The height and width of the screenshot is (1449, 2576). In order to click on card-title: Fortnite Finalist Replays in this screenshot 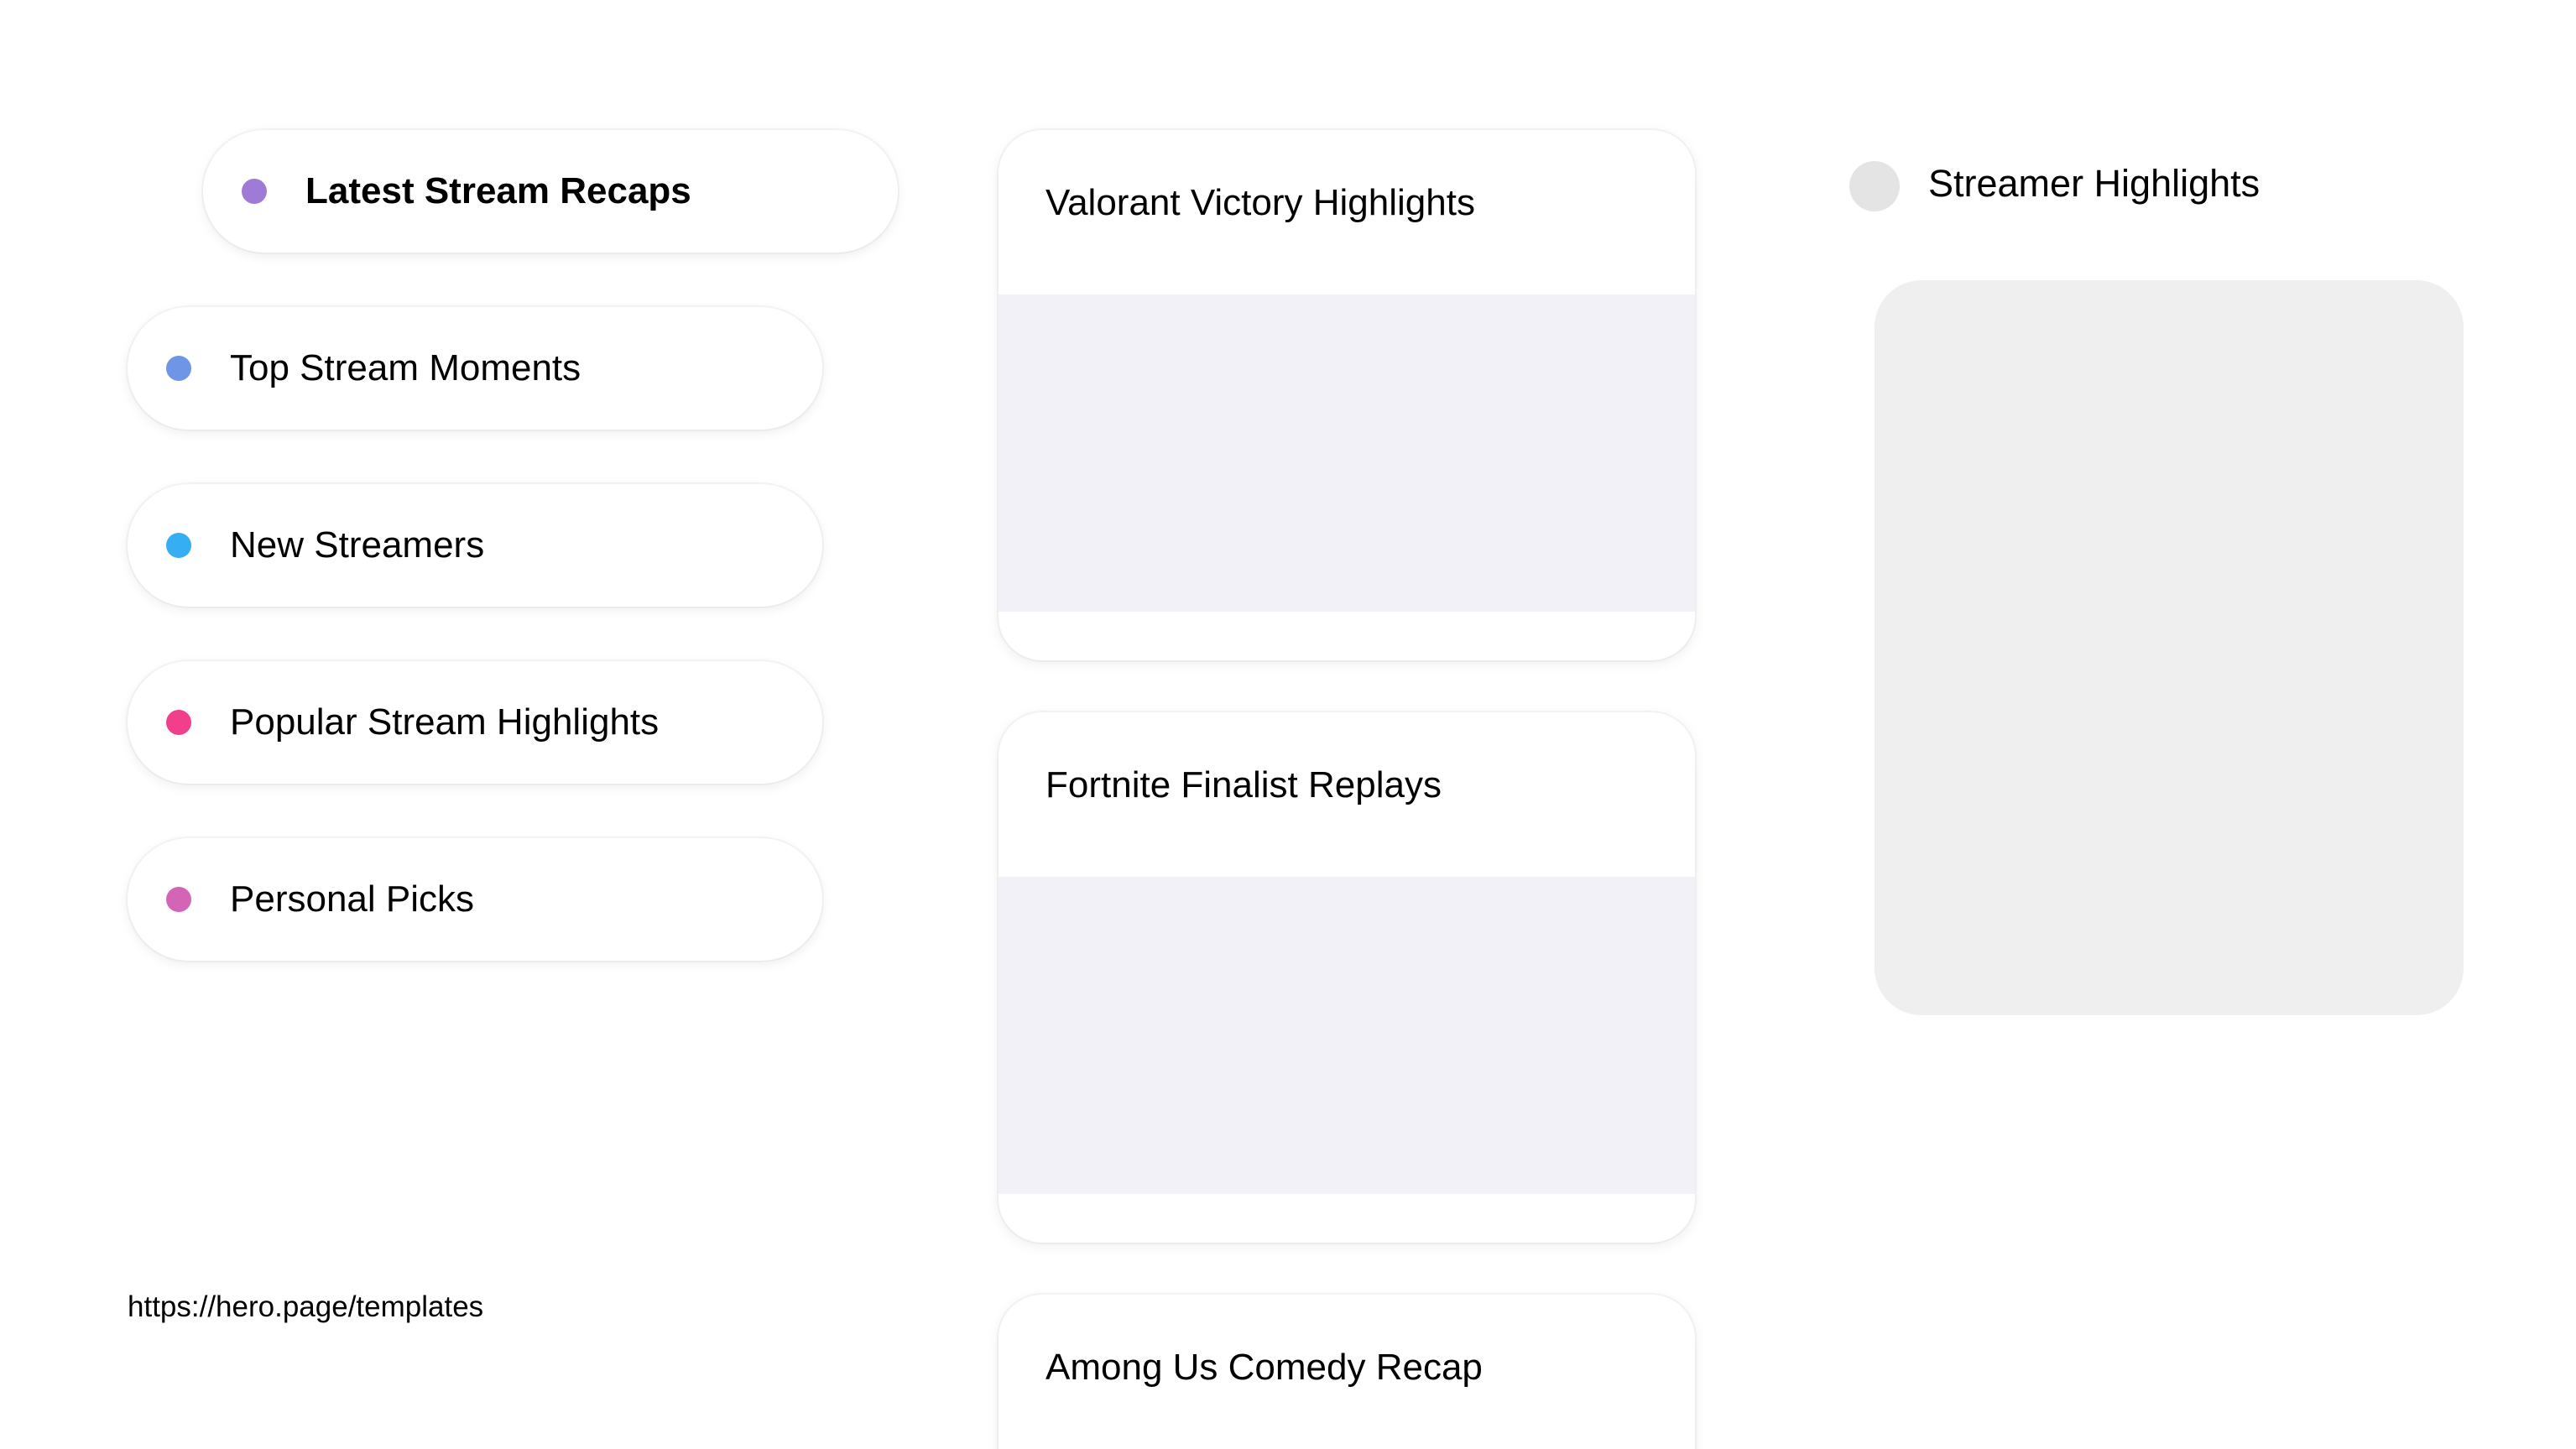, I will do `click(1244, 784)`.